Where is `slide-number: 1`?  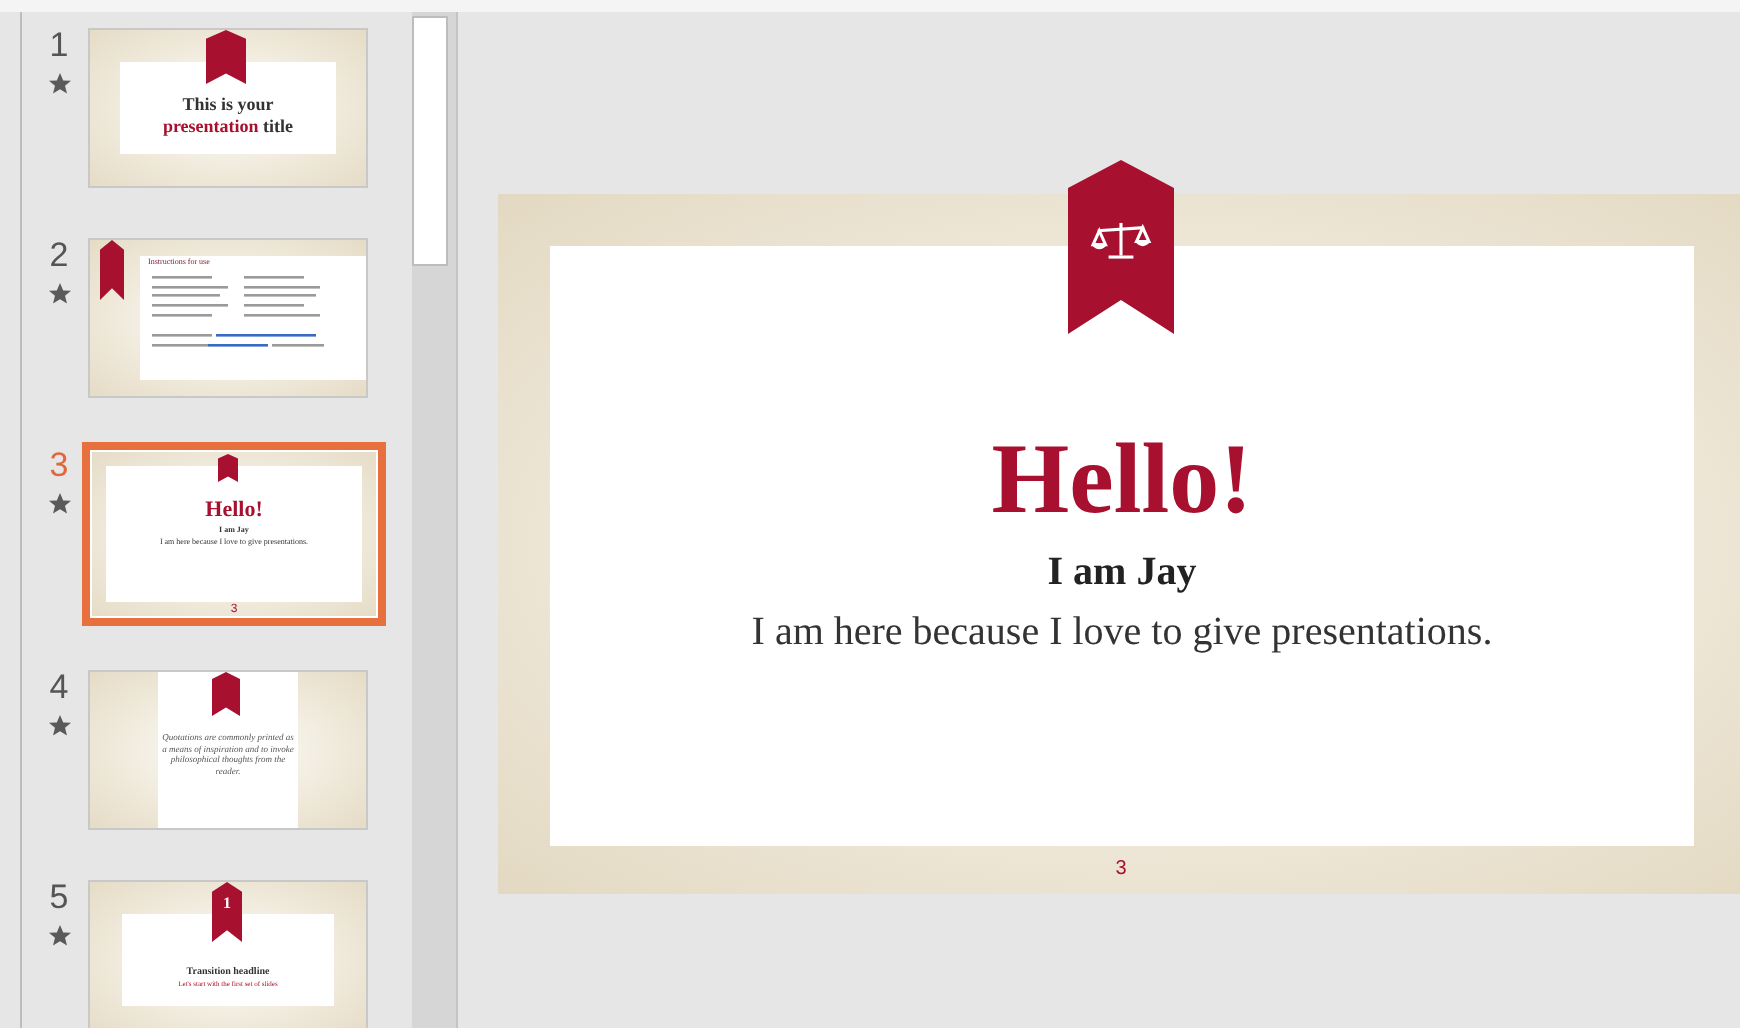 slide-number: 1 is located at coordinates (59, 46).